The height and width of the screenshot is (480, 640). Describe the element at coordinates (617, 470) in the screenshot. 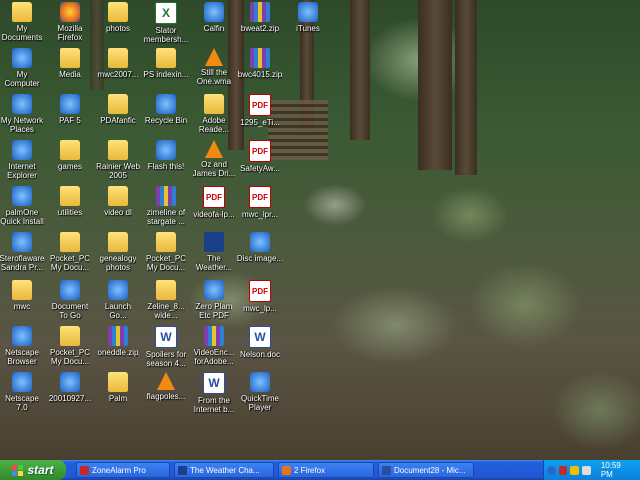

I see `clock: 10:59 PM` at that location.